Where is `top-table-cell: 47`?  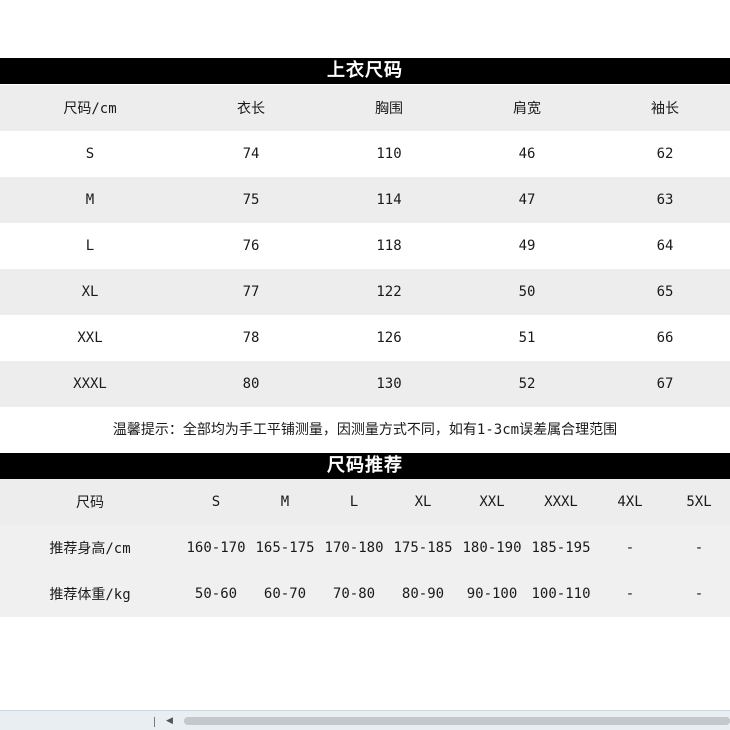 top-table-cell: 47 is located at coordinates (527, 200).